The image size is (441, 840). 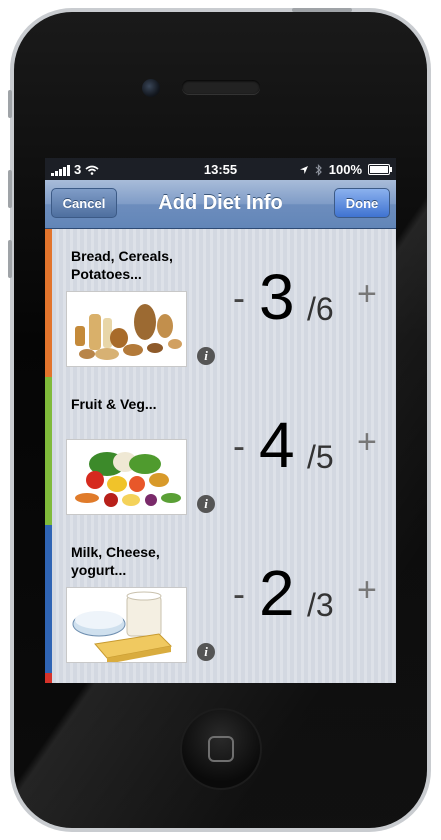 I want to click on serving-target: /5, so click(x=320, y=457).